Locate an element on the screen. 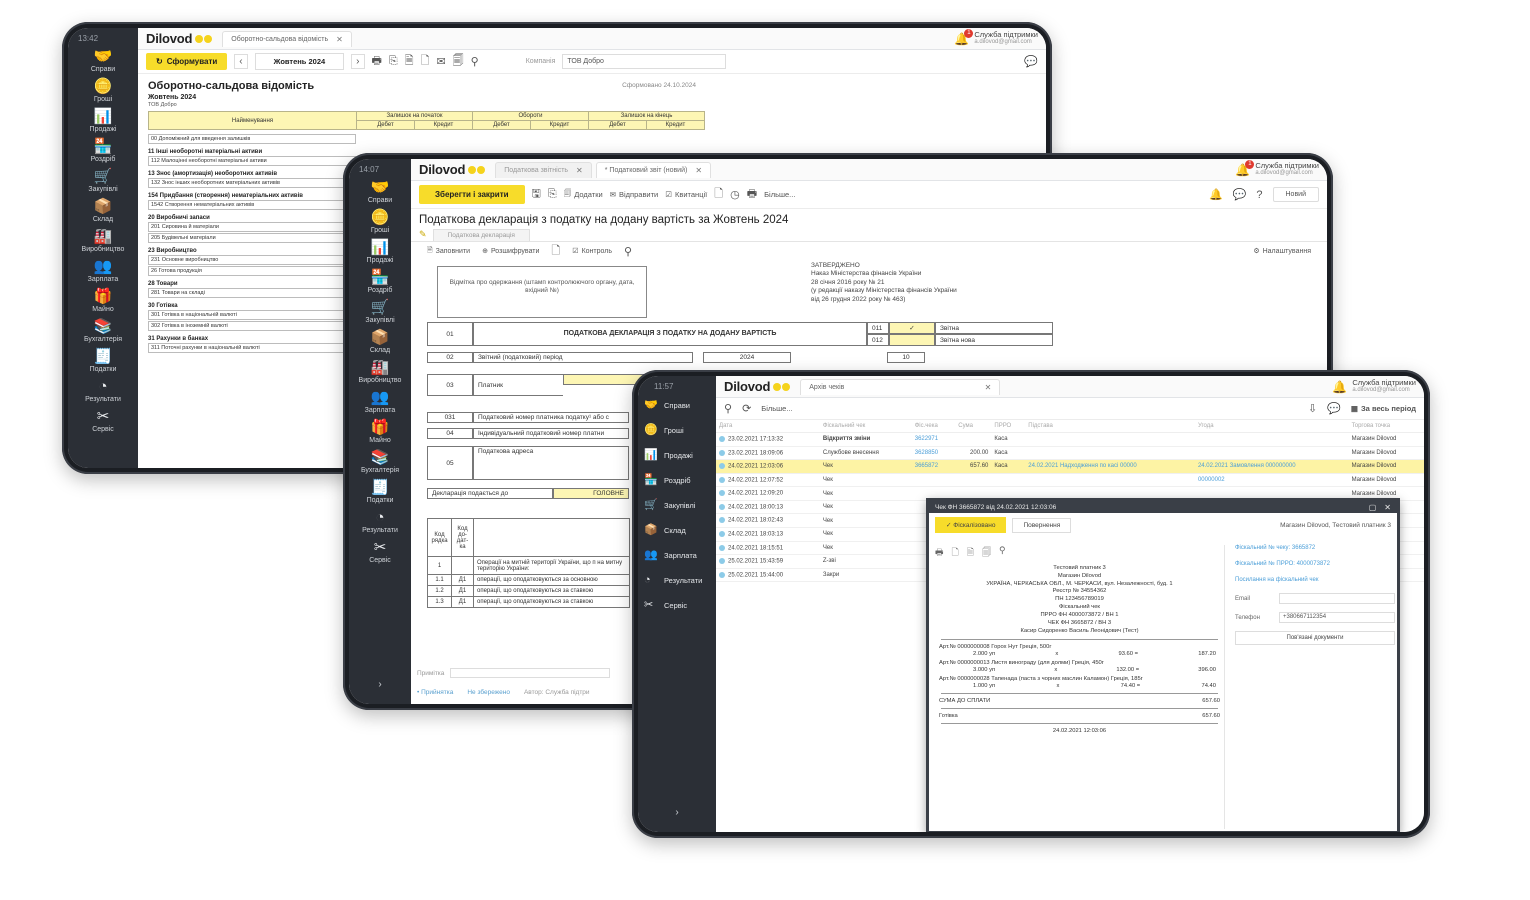  fiscal-receipt-link: Посилання на фіскальний чек is located at coordinates (1315, 580).